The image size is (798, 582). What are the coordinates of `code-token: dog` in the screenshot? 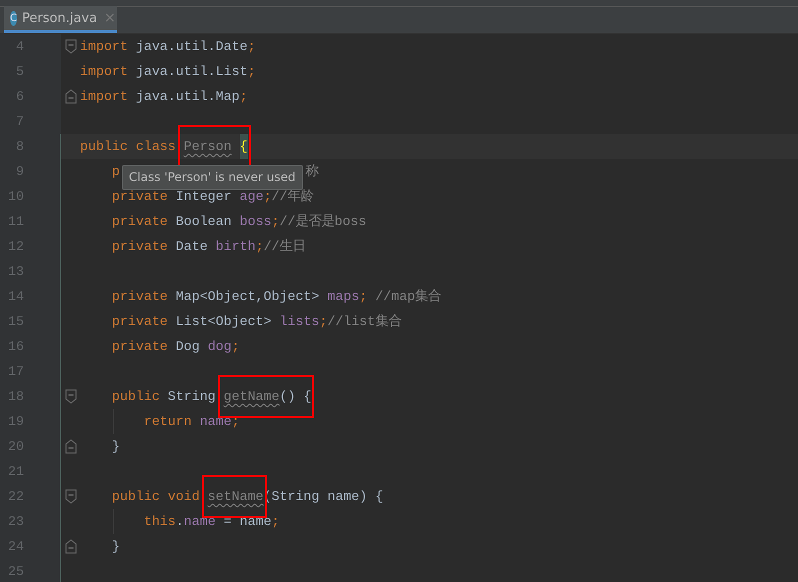 It's located at (220, 347).